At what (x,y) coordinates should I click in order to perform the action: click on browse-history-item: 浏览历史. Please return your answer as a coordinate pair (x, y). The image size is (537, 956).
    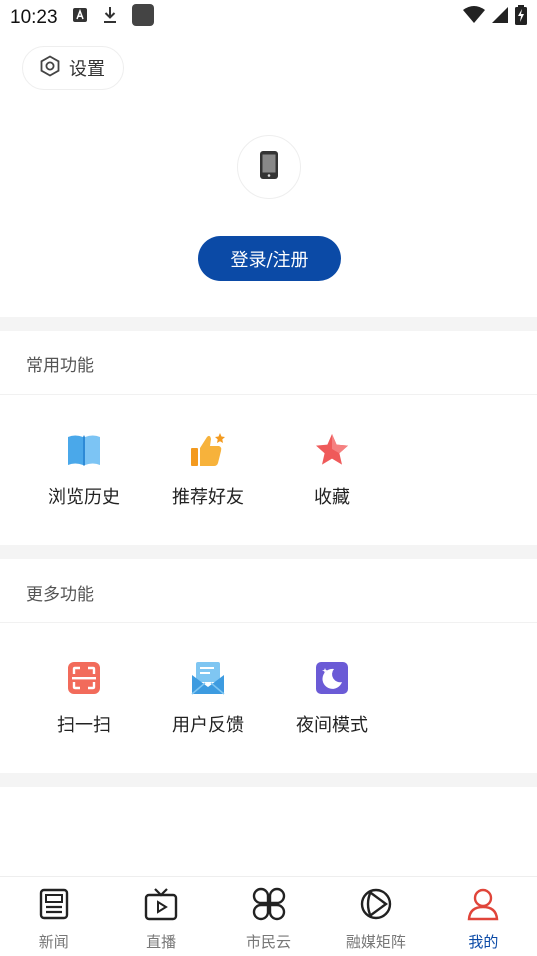
    Looking at the image, I should click on (84, 469).